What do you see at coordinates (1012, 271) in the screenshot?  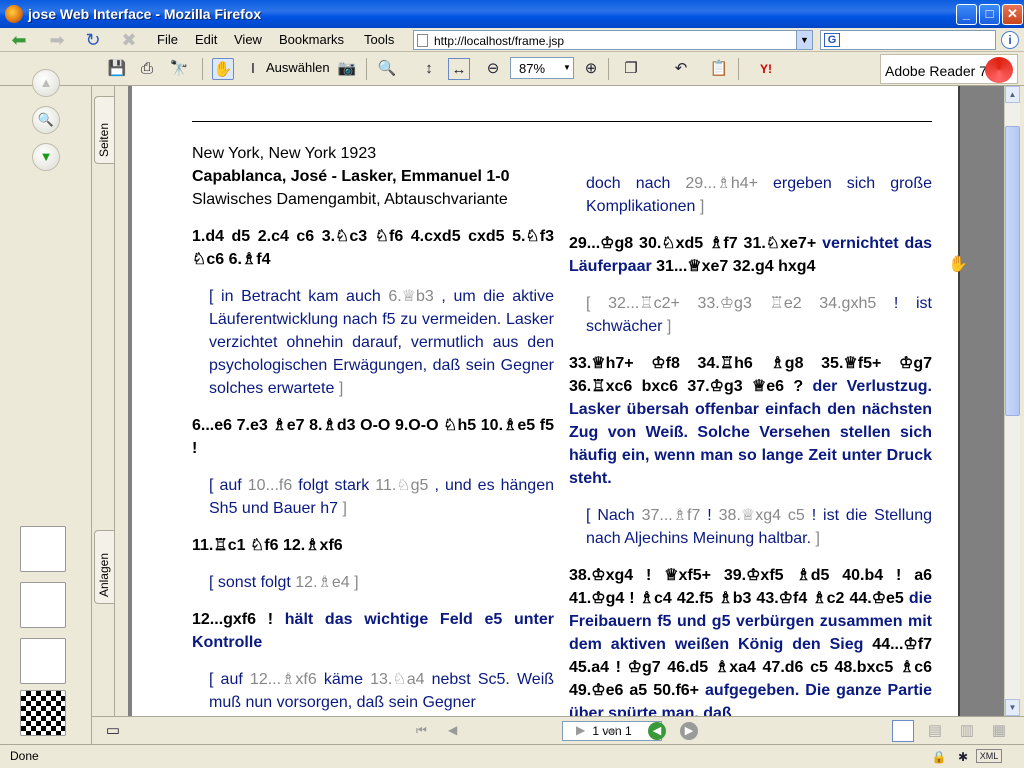 I see `scrollbar-thumb` at bounding box center [1012, 271].